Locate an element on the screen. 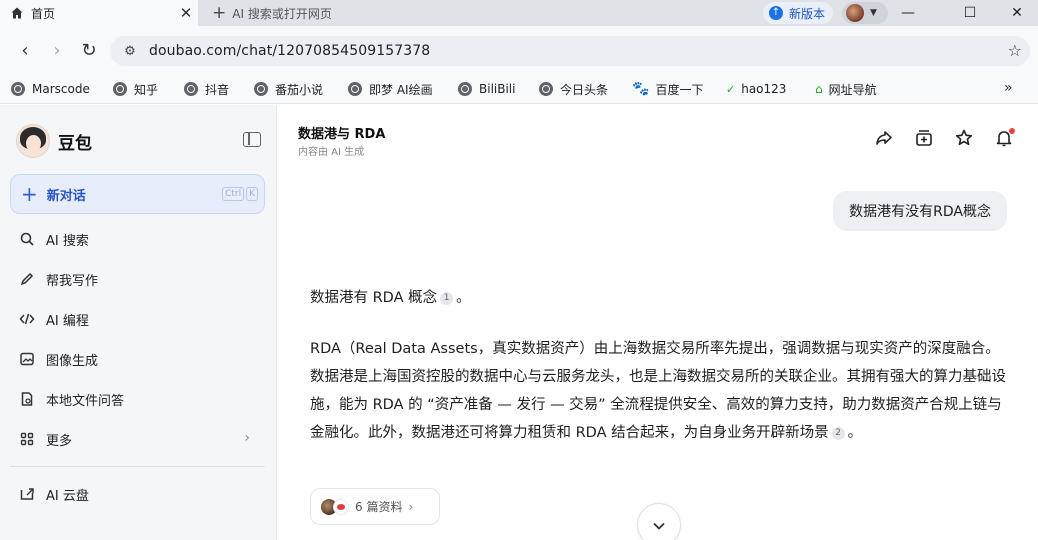  brand-name: 豆包 is located at coordinates (75, 143).